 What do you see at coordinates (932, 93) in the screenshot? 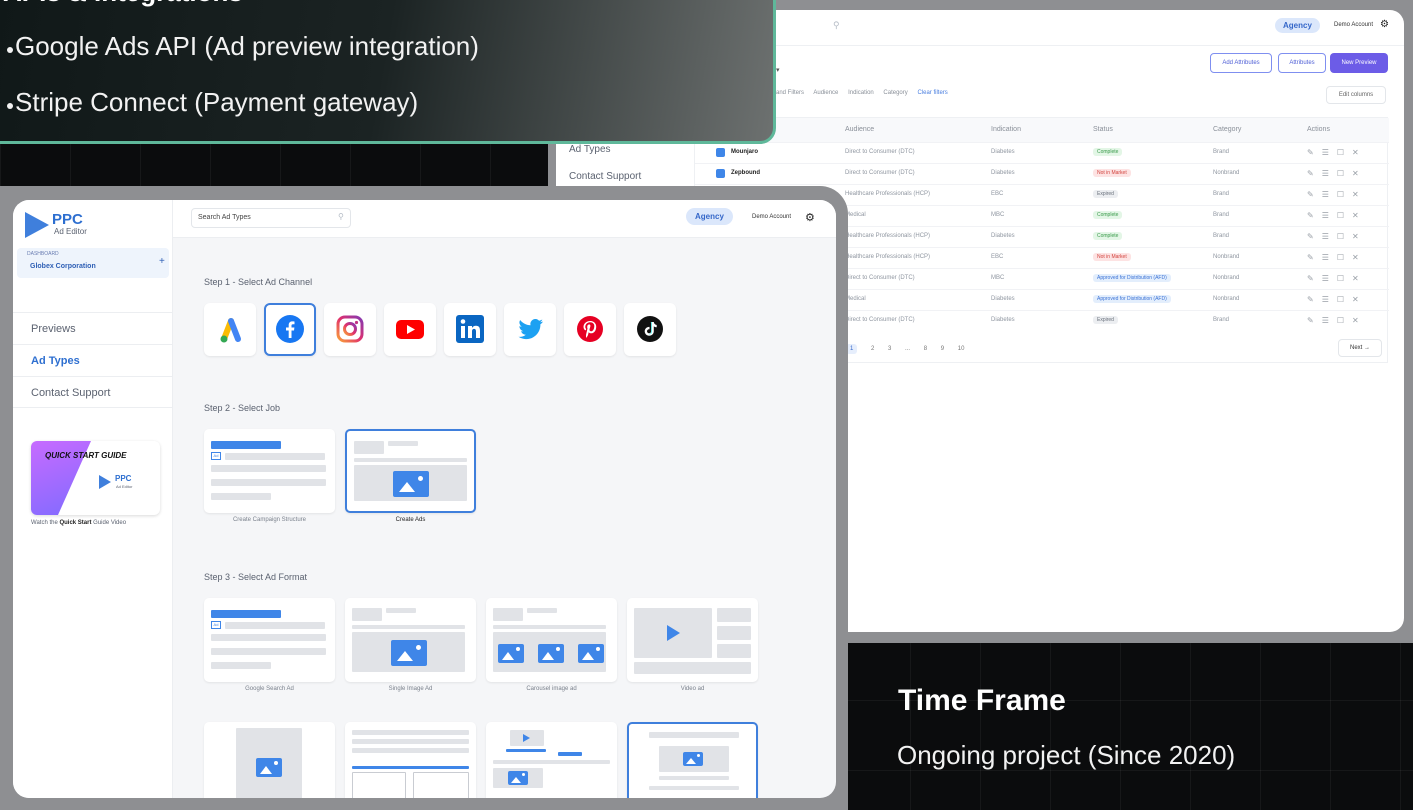
I see `clear-filters-link: Clear filters` at bounding box center [932, 93].